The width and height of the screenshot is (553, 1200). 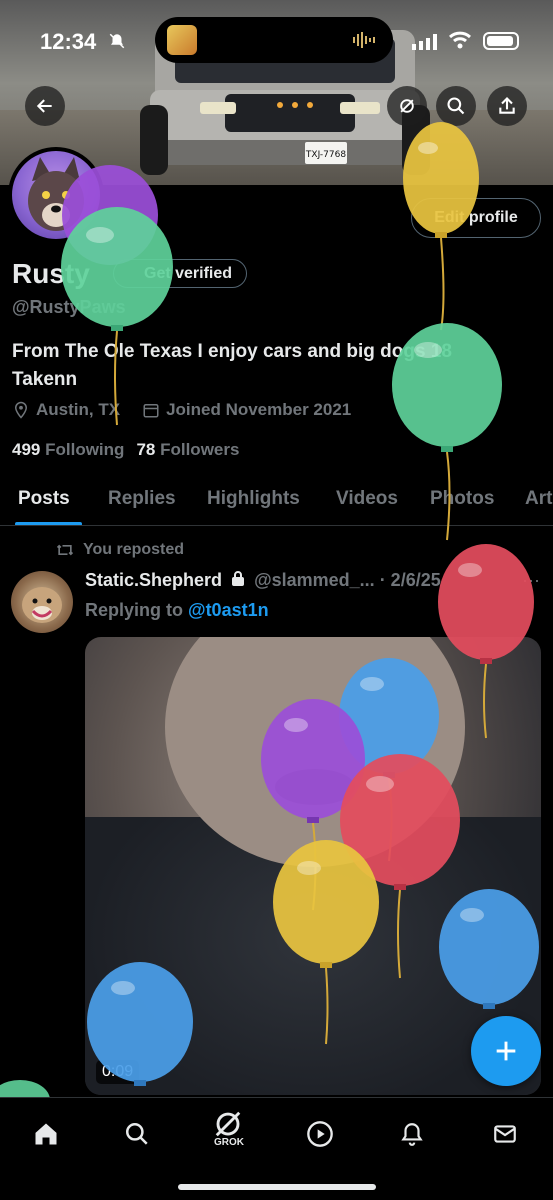 I want to click on license-plate-text: TXJ-7768, so click(x=325, y=155).